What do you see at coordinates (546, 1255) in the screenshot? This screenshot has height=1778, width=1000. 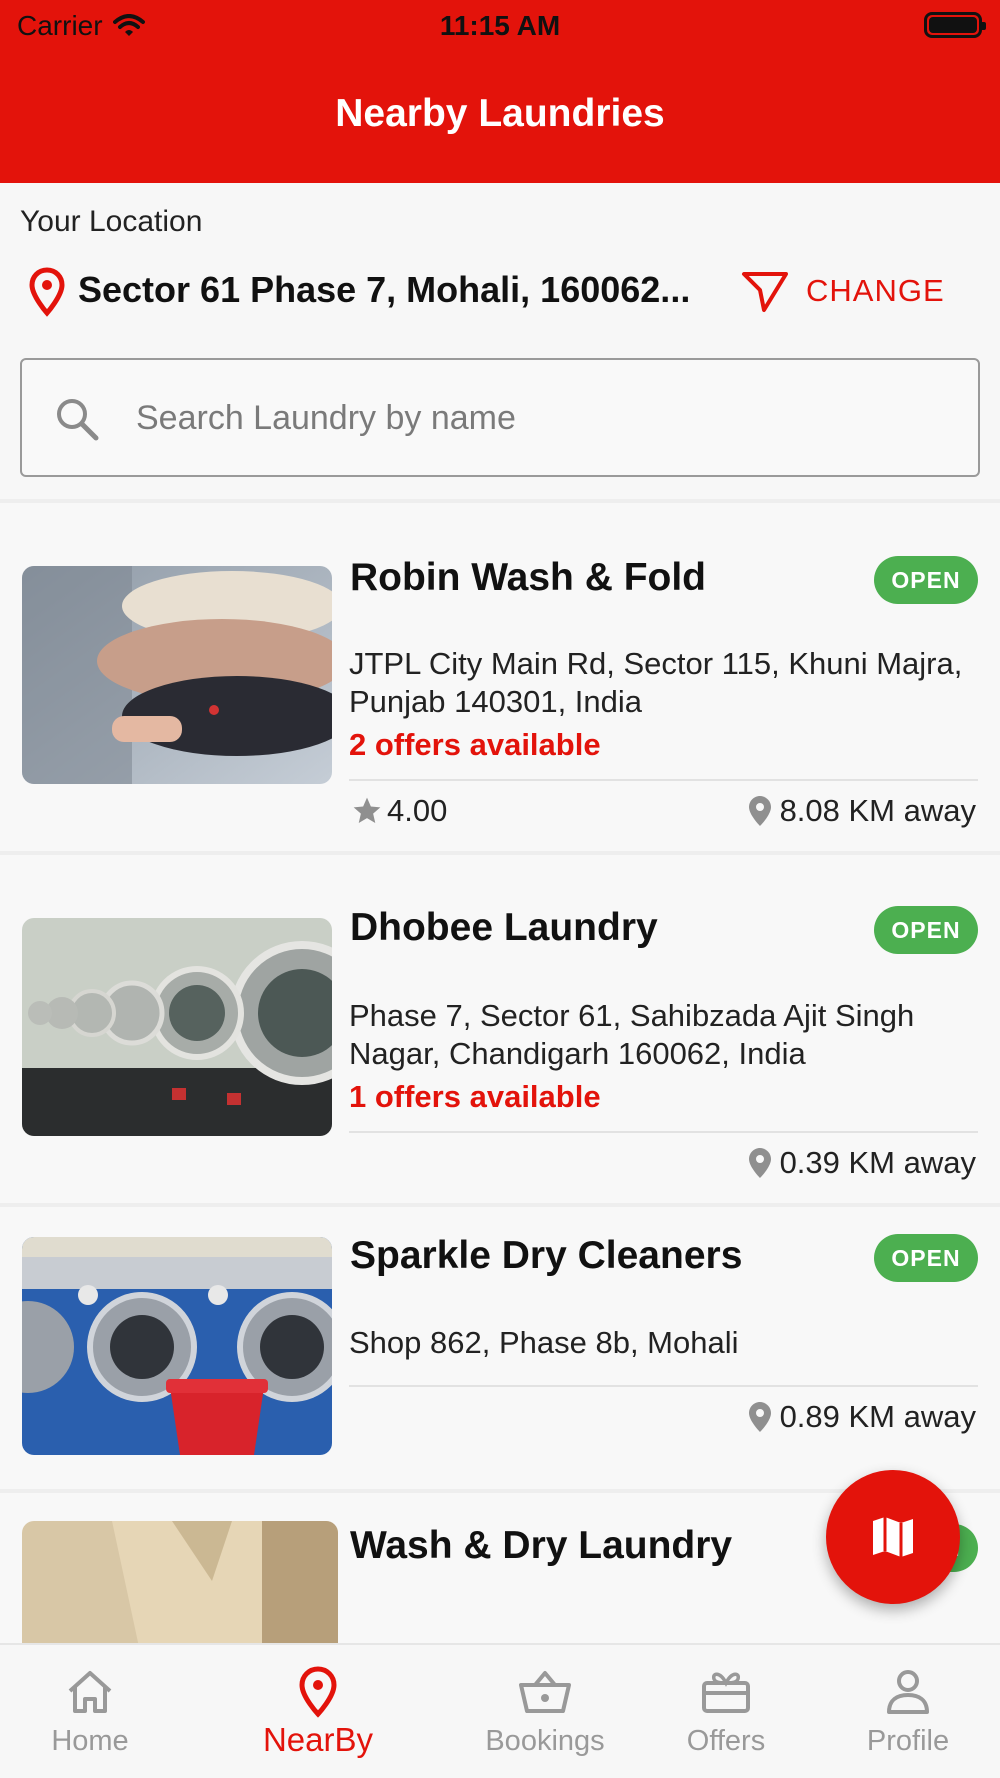 I see `laundry-name: Sparkle Dry Cleaners` at bounding box center [546, 1255].